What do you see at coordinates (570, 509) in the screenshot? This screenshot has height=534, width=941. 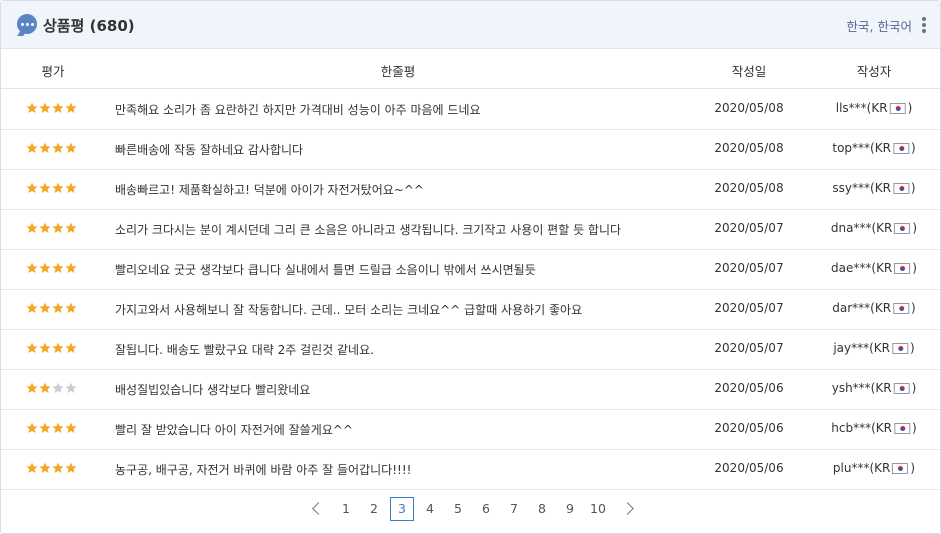 I see `page-link-9: 9` at bounding box center [570, 509].